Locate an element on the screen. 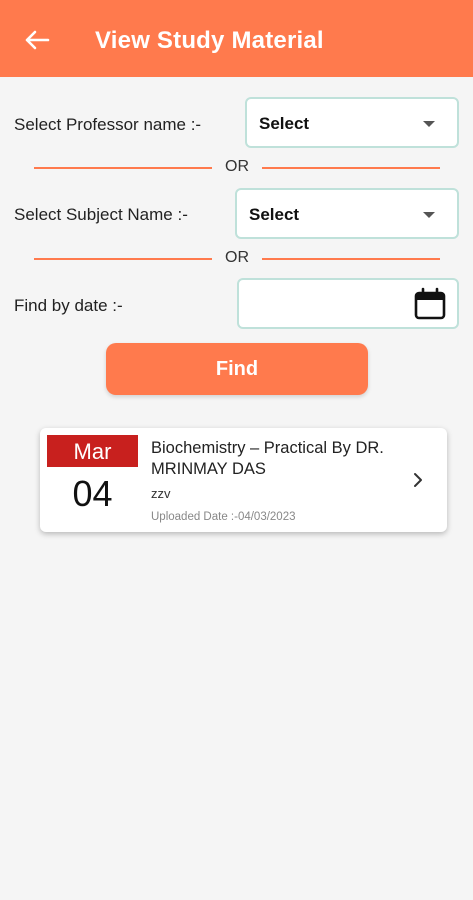 The image size is (473, 900). find-button: Find is located at coordinates (237, 369).